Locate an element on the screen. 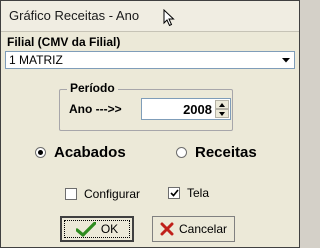  cancel-button: Cancelar is located at coordinates (193, 229).